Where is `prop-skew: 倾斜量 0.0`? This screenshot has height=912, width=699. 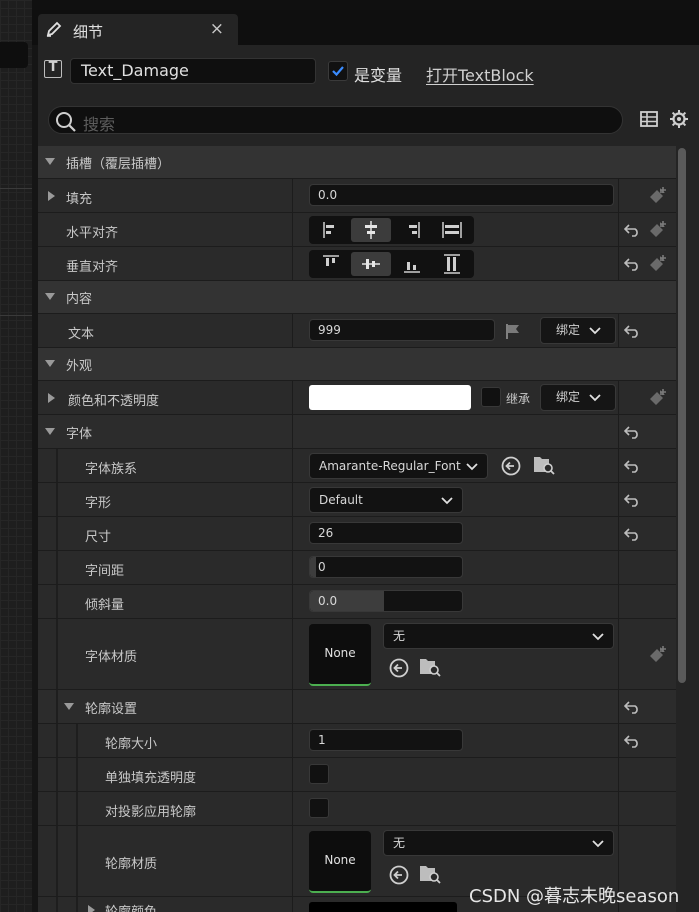
prop-skew: 倾斜量 0.0 is located at coordinates (357, 602).